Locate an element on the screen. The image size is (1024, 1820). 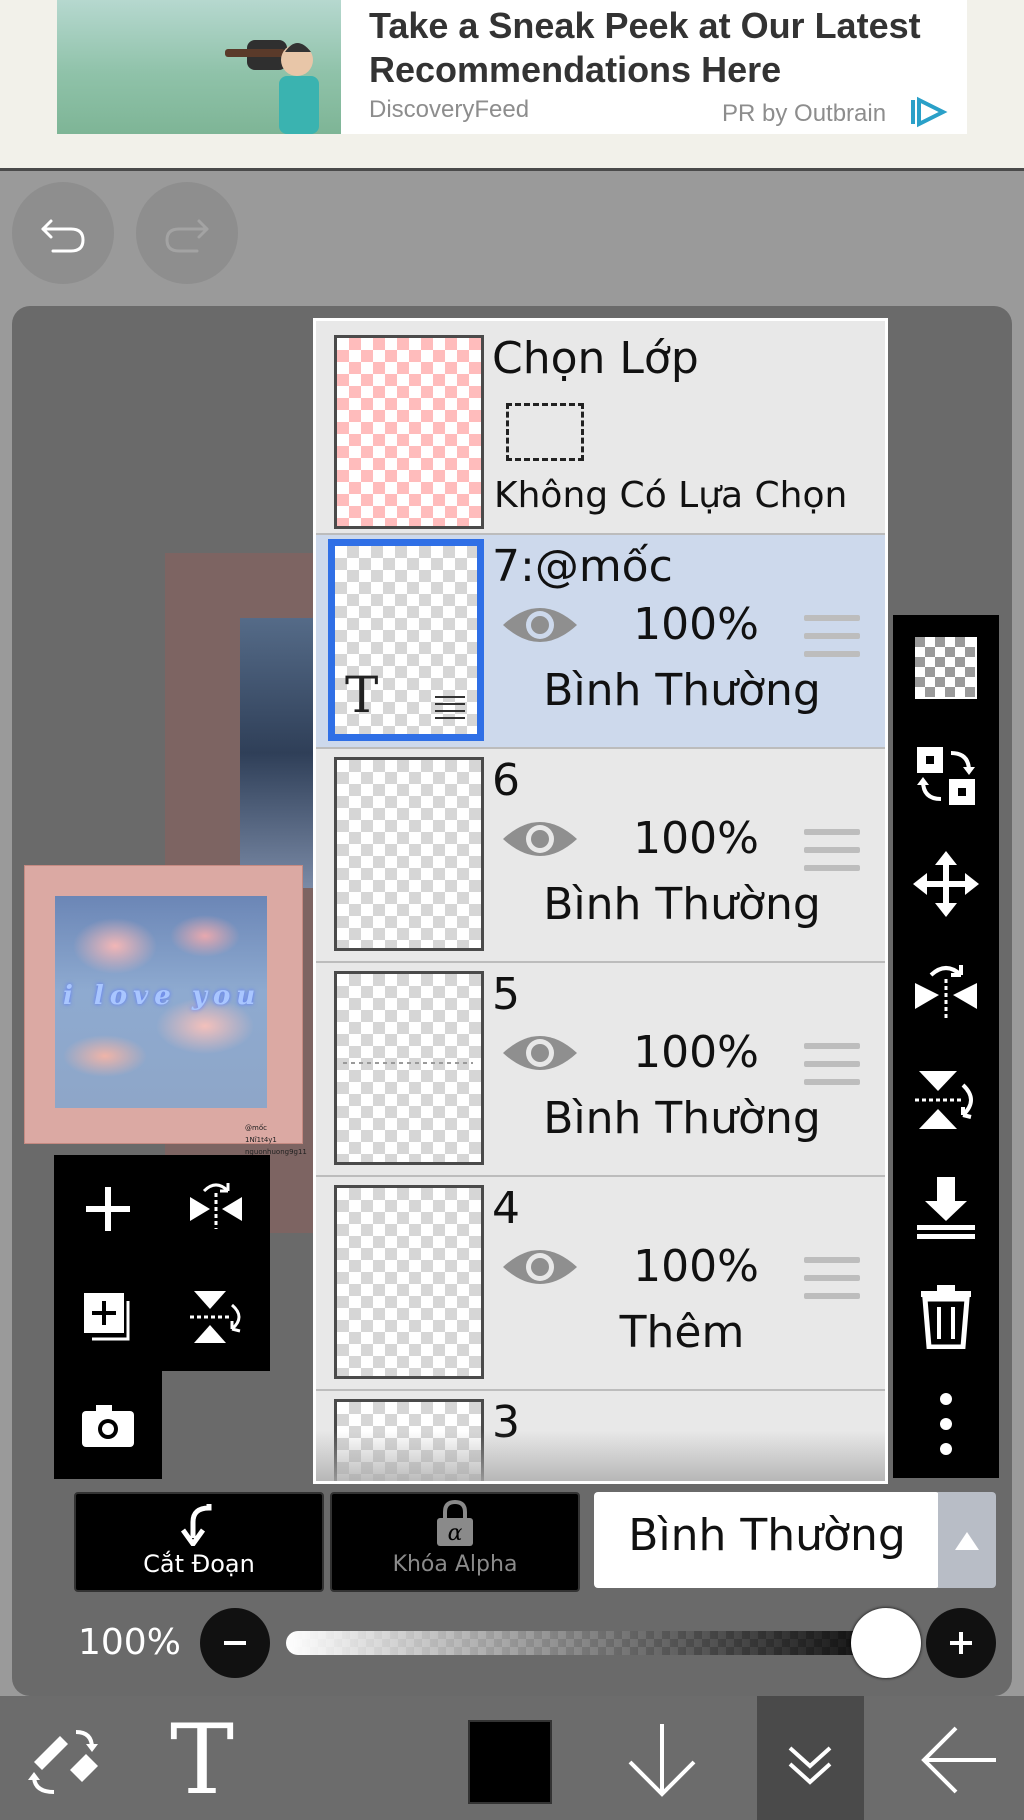
canvas-preview: i love you @mốc 1Nĩ1t4y1 nguonhuong9g11 is located at coordinates (165, 1010).